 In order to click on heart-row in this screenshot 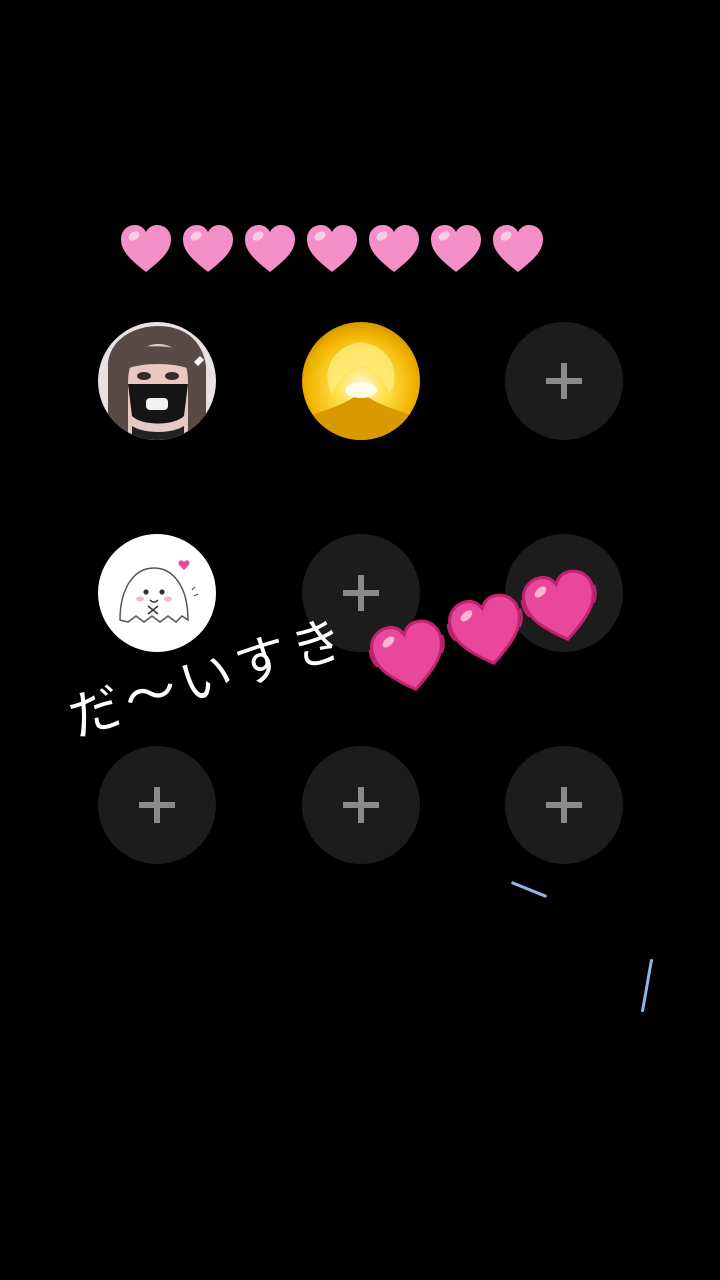, I will do `click(333, 252)`.